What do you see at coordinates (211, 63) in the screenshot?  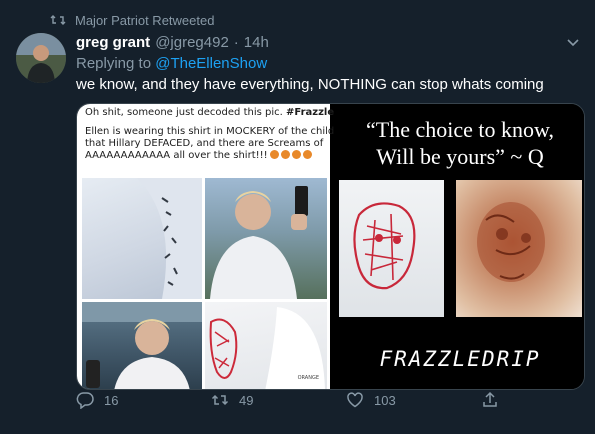 I see `reply-mention-link: @TheEllenShow` at bounding box center [211, 63].